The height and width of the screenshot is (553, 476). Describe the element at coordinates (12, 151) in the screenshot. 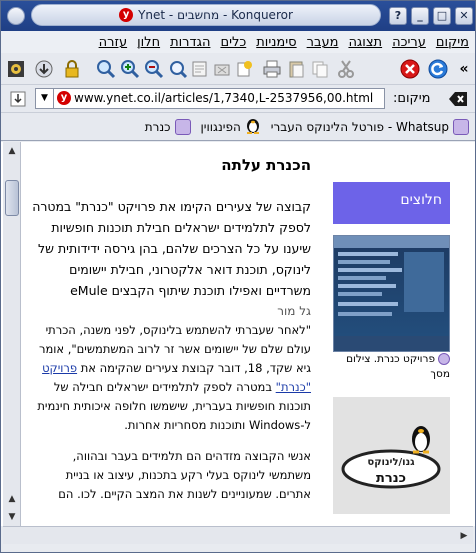

I see `scroll-up-icon: ▲` at that location.